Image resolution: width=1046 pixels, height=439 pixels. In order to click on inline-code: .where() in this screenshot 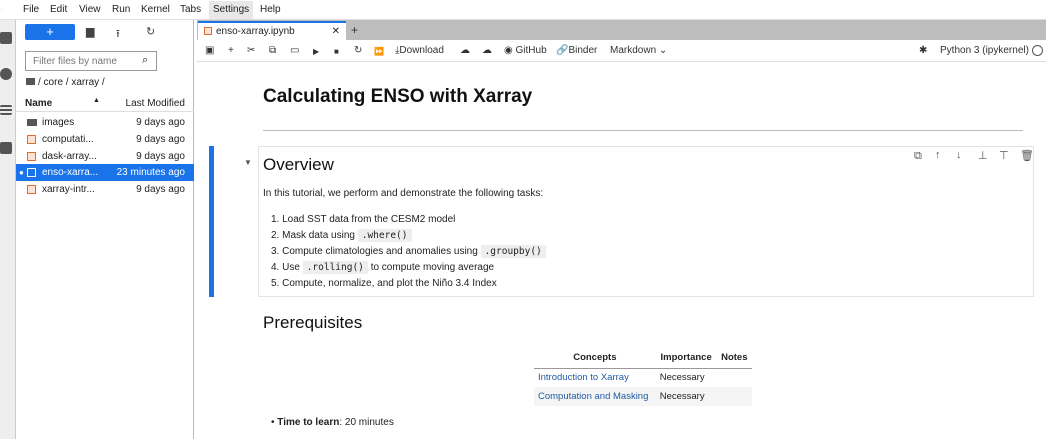, I will do `click(384, 235)`.